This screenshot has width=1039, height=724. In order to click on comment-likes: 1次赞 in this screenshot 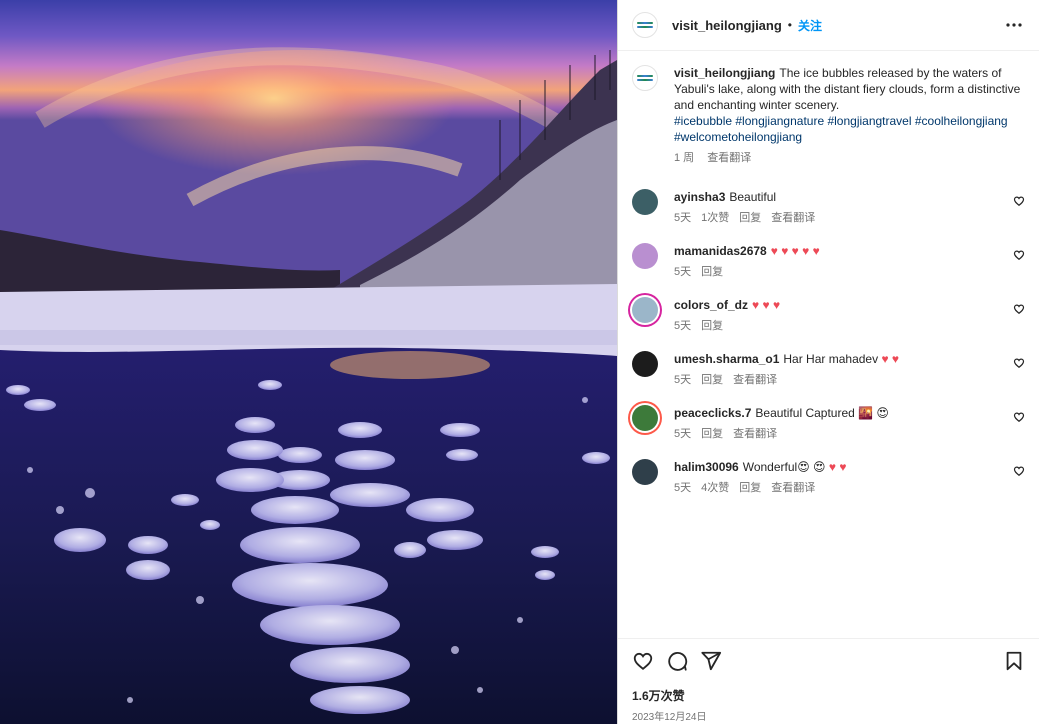, I will do `click(715, 218)`.